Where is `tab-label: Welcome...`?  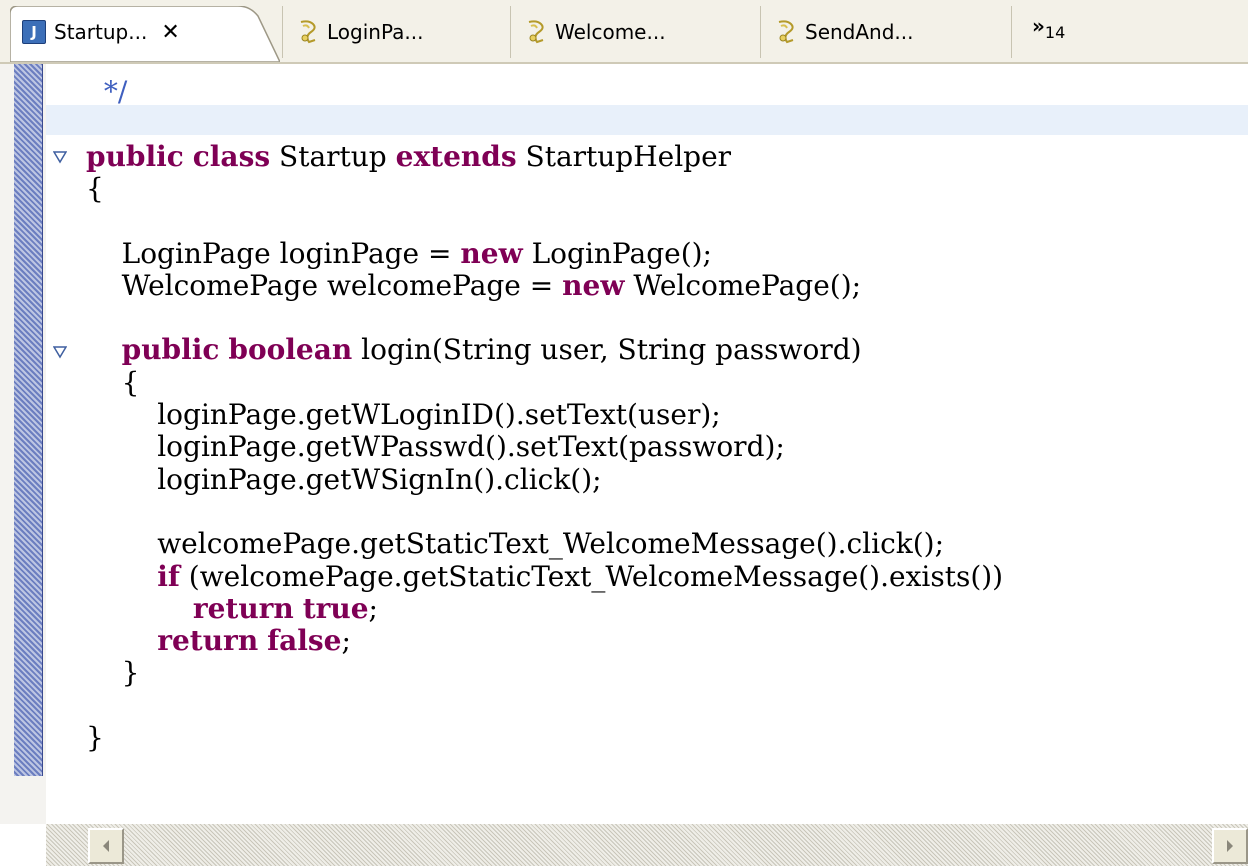 tab-label: Welcome... is located at coordinates (610, 32).